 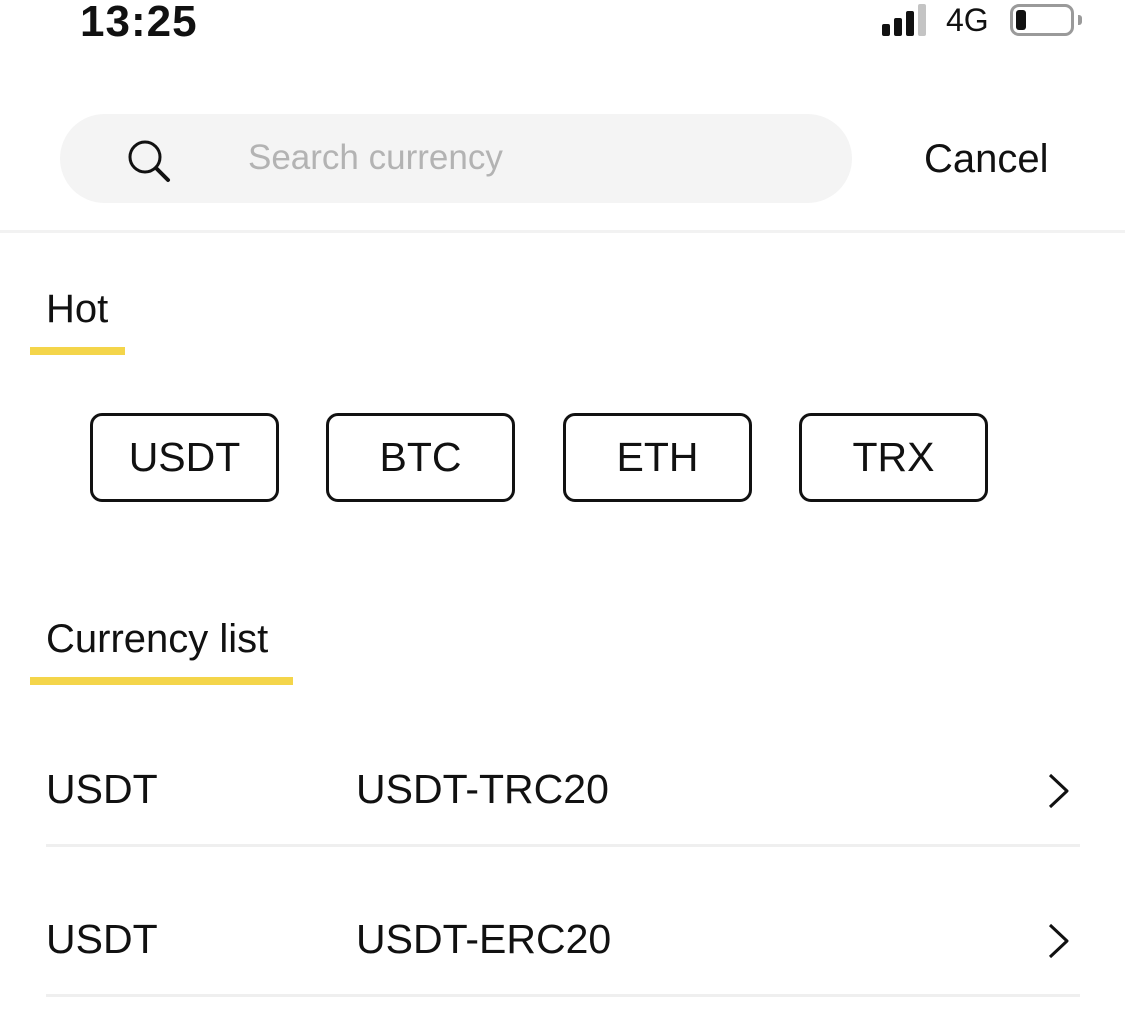 I want to click on search-input, so click(x=528, y=158).